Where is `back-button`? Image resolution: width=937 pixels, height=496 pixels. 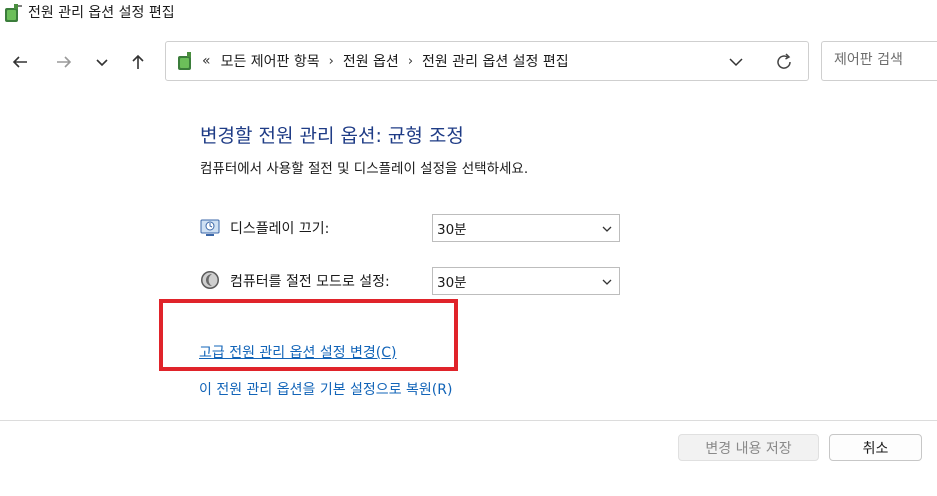 back-button is located at coordinates (20, 62).